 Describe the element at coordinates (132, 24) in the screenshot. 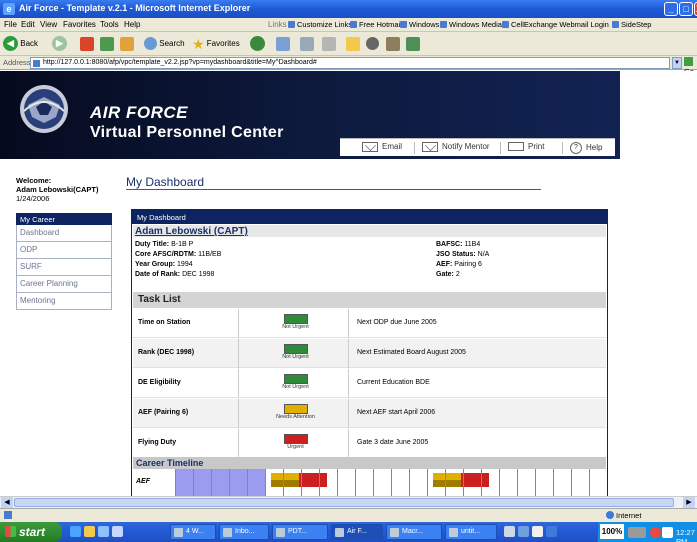

I see `menu-help: Help` at that location.